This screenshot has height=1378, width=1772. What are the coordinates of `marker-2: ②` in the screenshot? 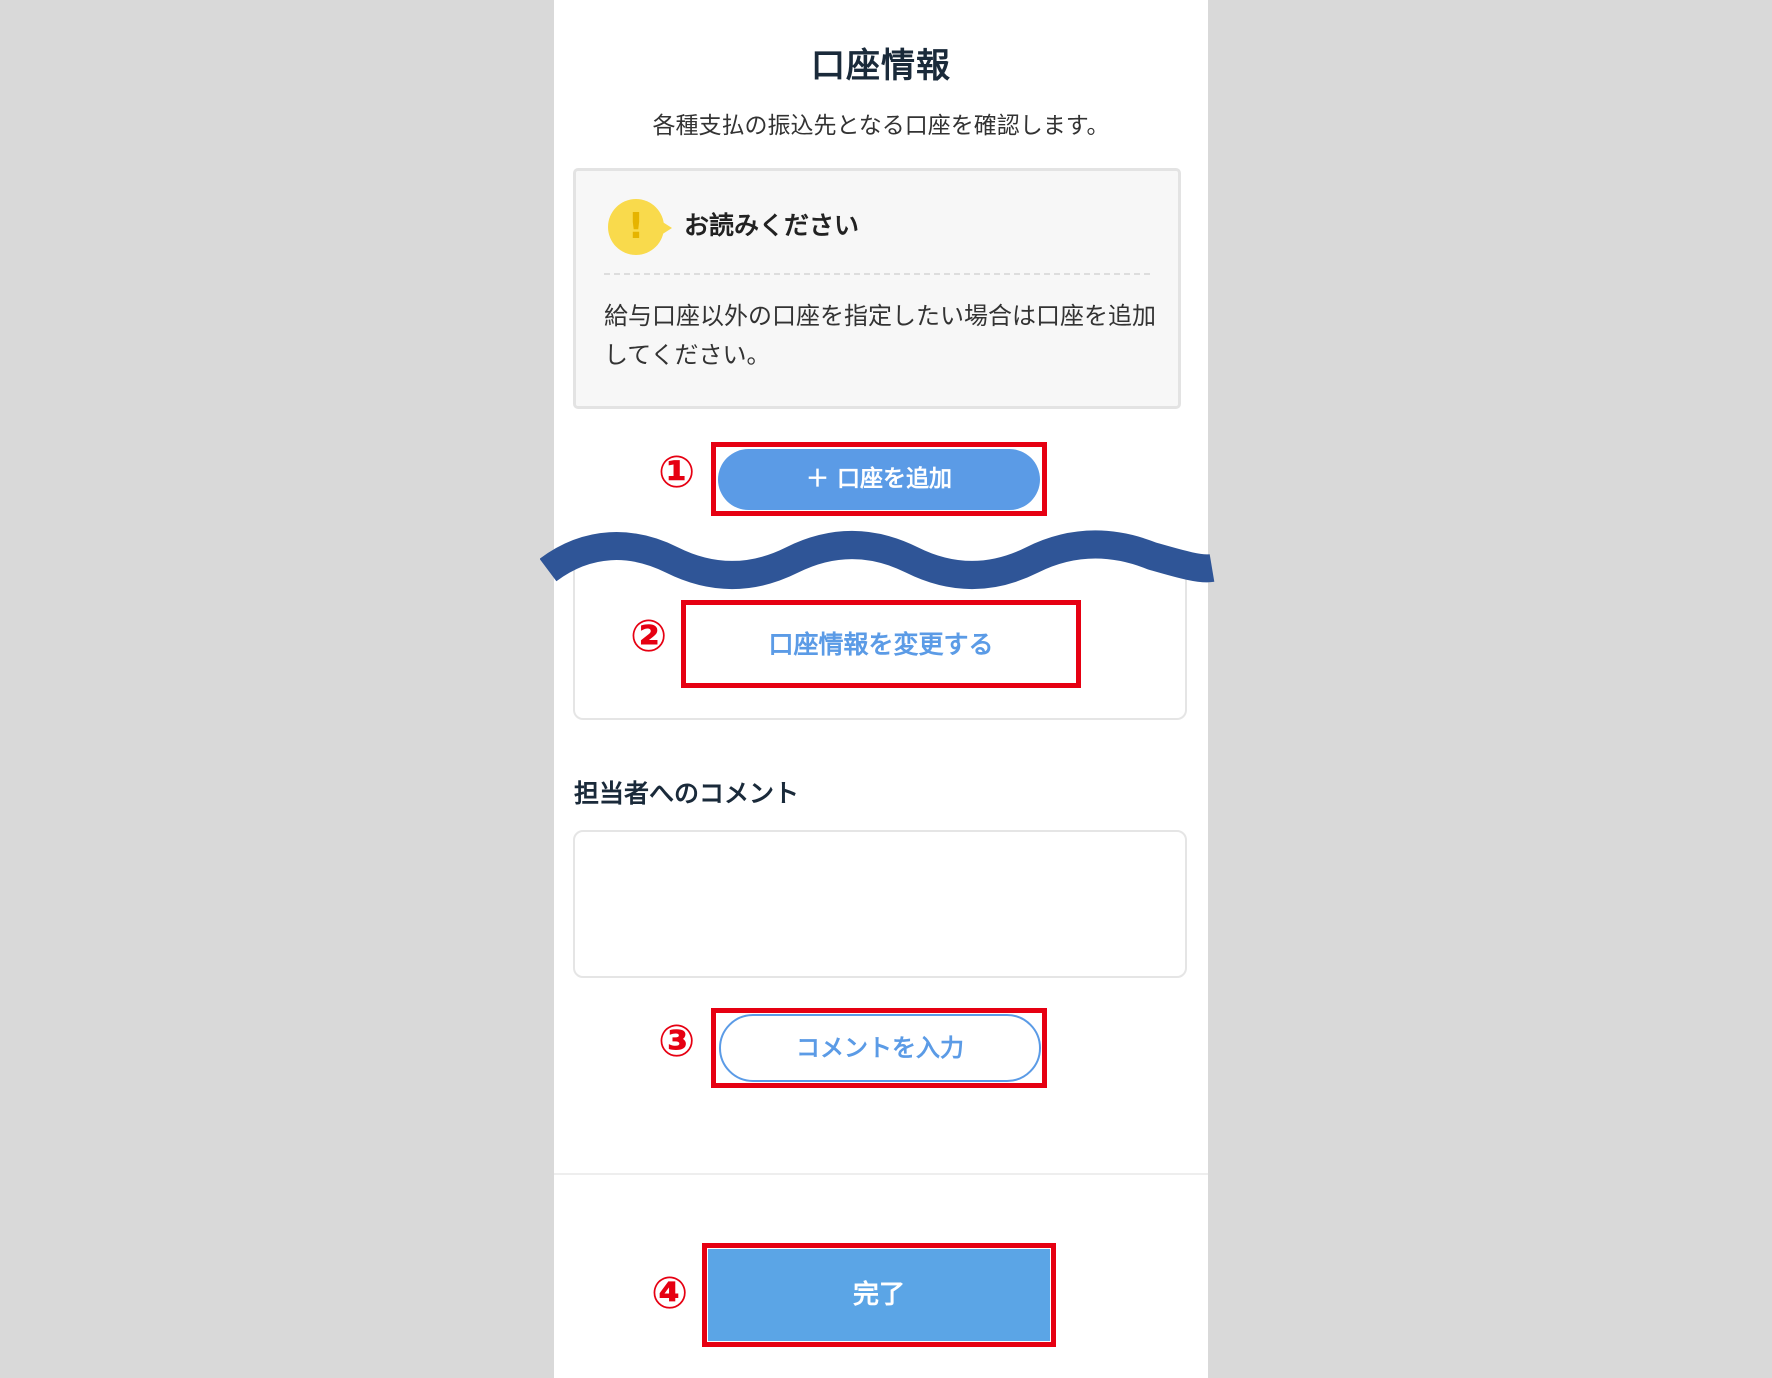 It's located at (649, 636).